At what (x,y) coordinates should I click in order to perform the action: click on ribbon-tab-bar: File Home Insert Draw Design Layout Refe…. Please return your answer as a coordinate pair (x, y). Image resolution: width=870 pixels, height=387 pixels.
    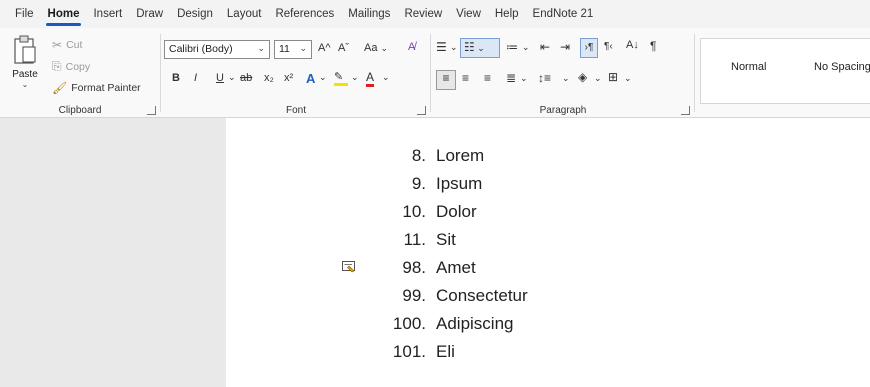
    Looking at the image, I should click on (435, 14).